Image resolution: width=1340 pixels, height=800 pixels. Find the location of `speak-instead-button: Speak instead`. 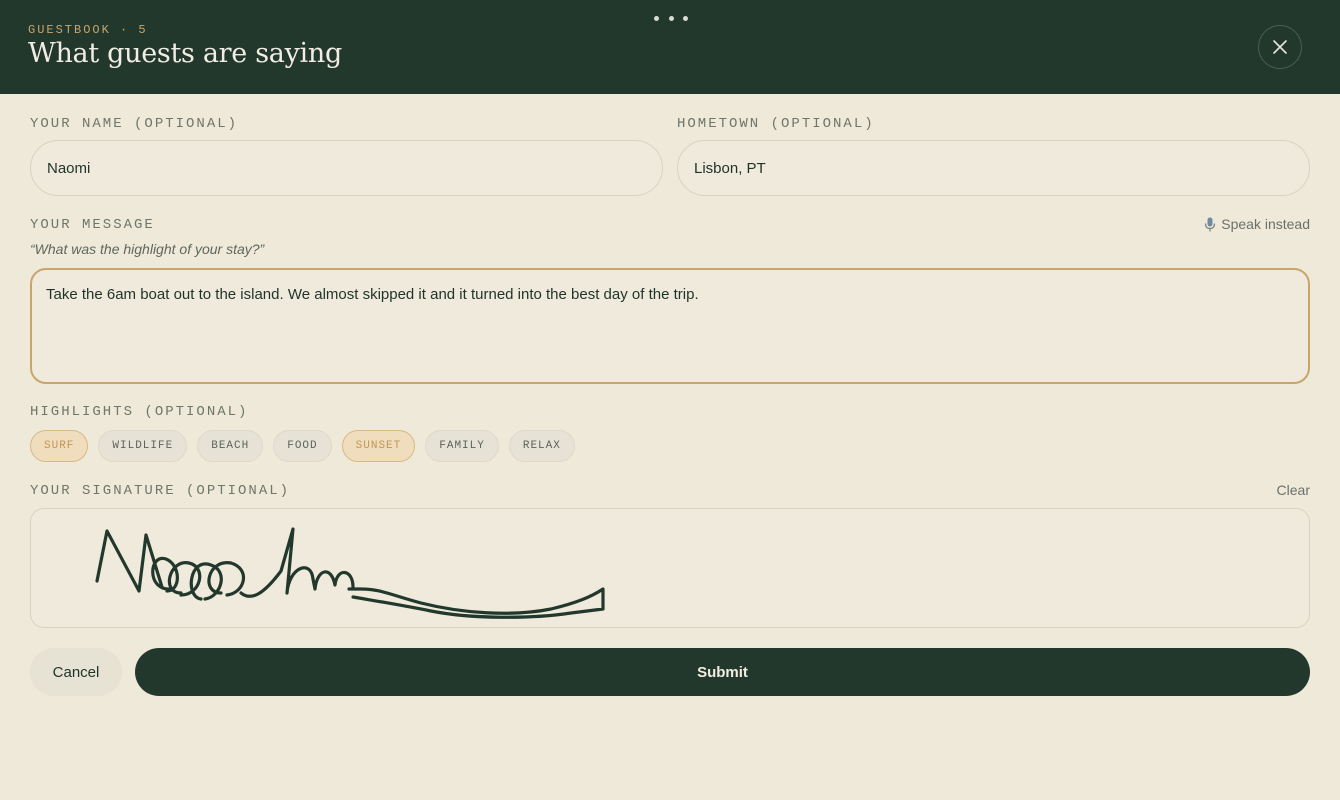

speak-instead-button: Speak instead is located at coordinates (1257, 224).